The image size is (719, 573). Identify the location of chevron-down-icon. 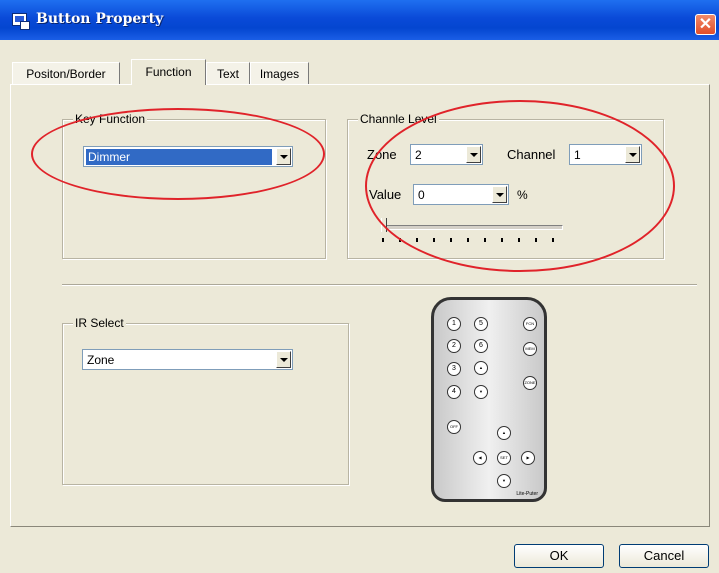
(283, 359).